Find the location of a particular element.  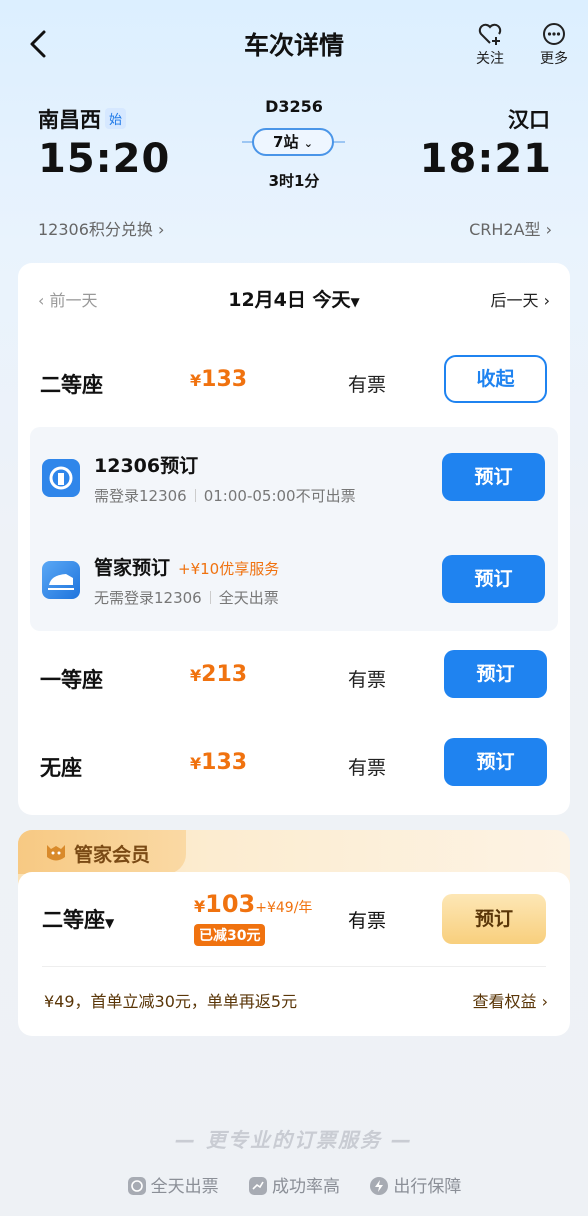

clock-icon is located at coordinates (136, 1186).